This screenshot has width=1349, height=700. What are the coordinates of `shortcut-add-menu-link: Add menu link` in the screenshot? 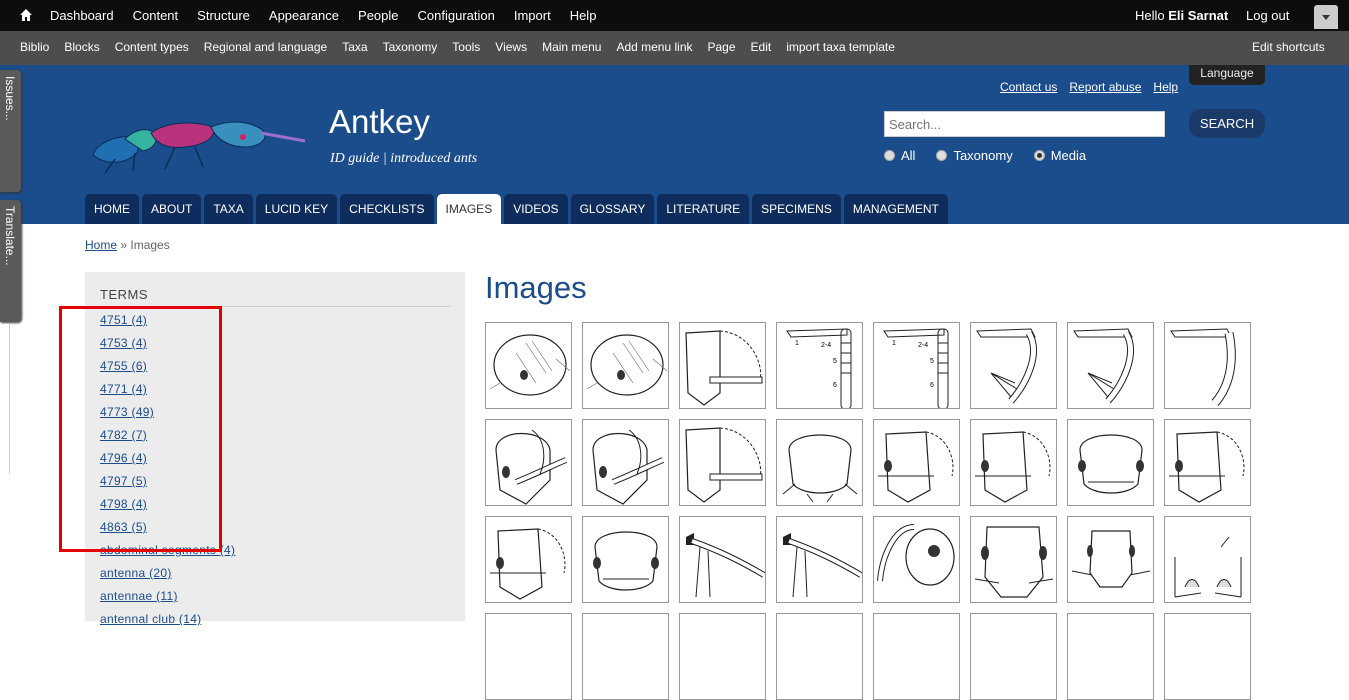 It's located at (654, 47).